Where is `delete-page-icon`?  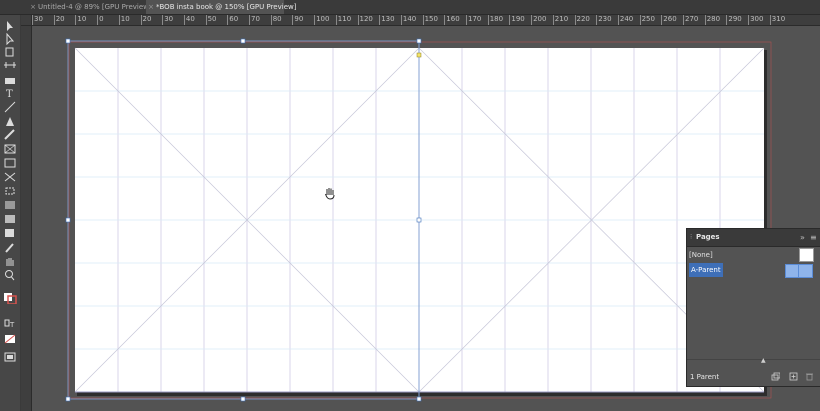 delete-page-icon is located at coordinates (809, 376).